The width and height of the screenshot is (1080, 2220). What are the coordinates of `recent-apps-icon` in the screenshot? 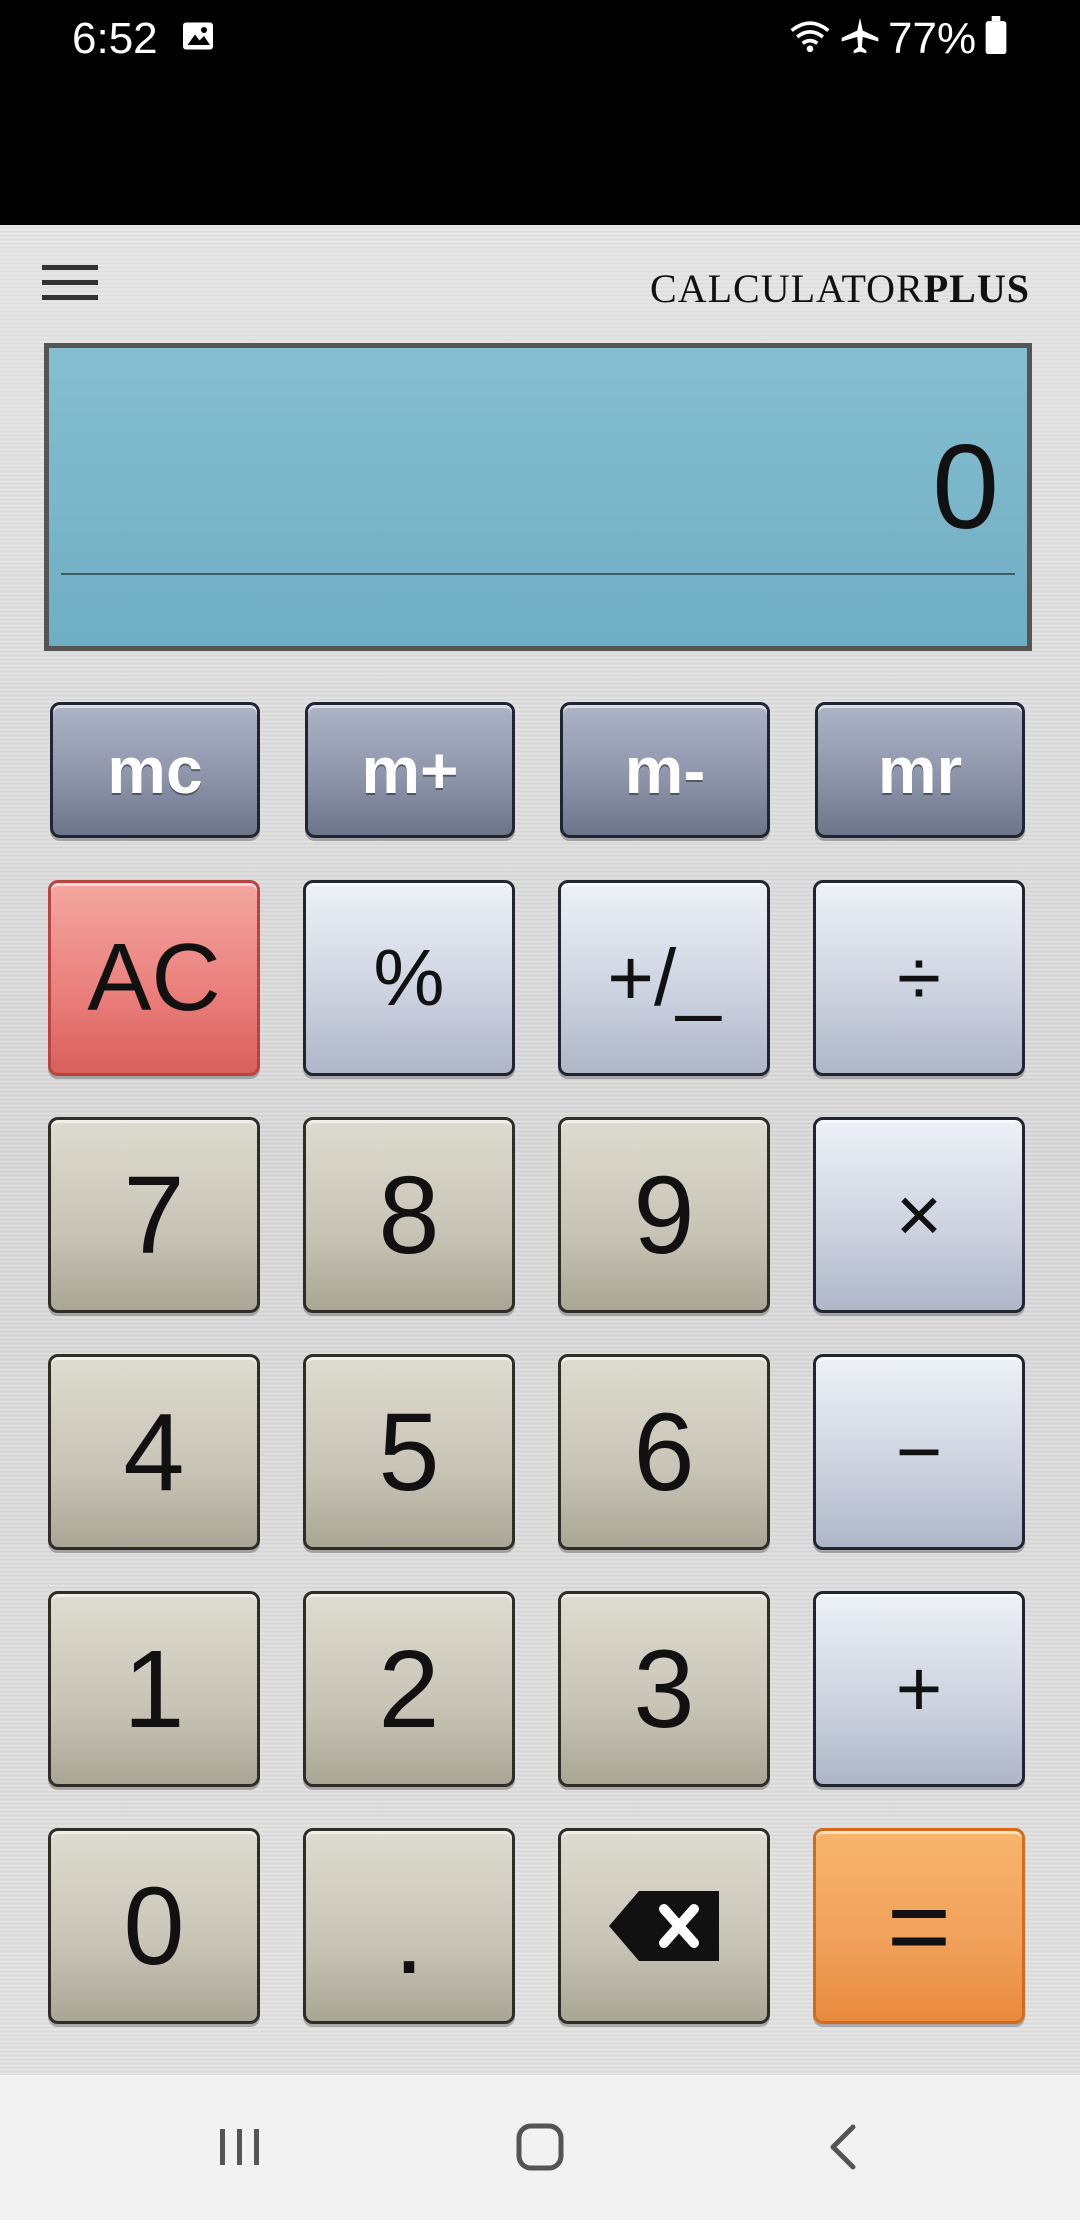 It's located at (240, 2147).